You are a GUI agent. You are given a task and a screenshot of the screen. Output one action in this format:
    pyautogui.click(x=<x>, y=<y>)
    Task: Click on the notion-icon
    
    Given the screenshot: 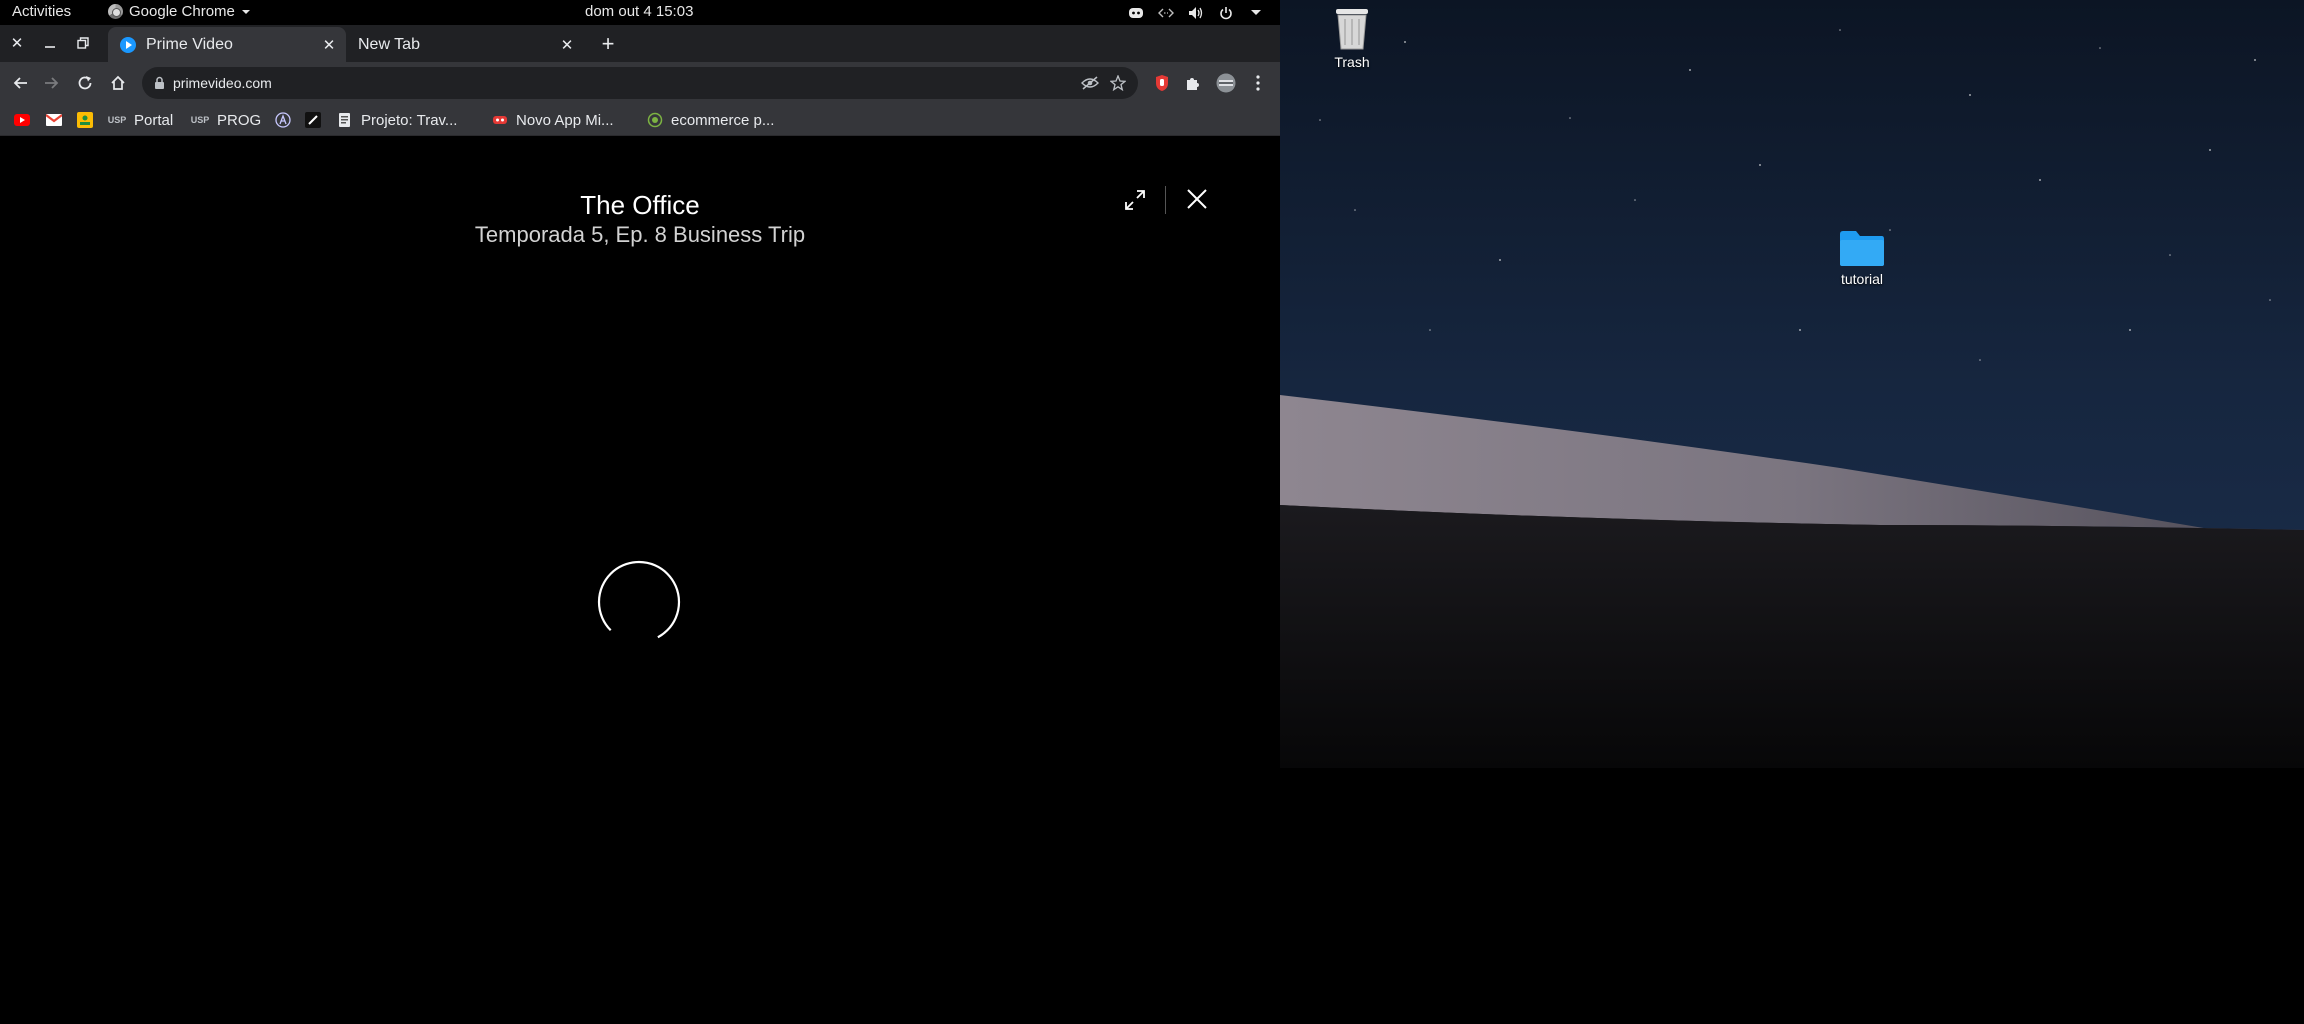 What is the action you would take?
    pyautogui.click(x=313, y=120)
    